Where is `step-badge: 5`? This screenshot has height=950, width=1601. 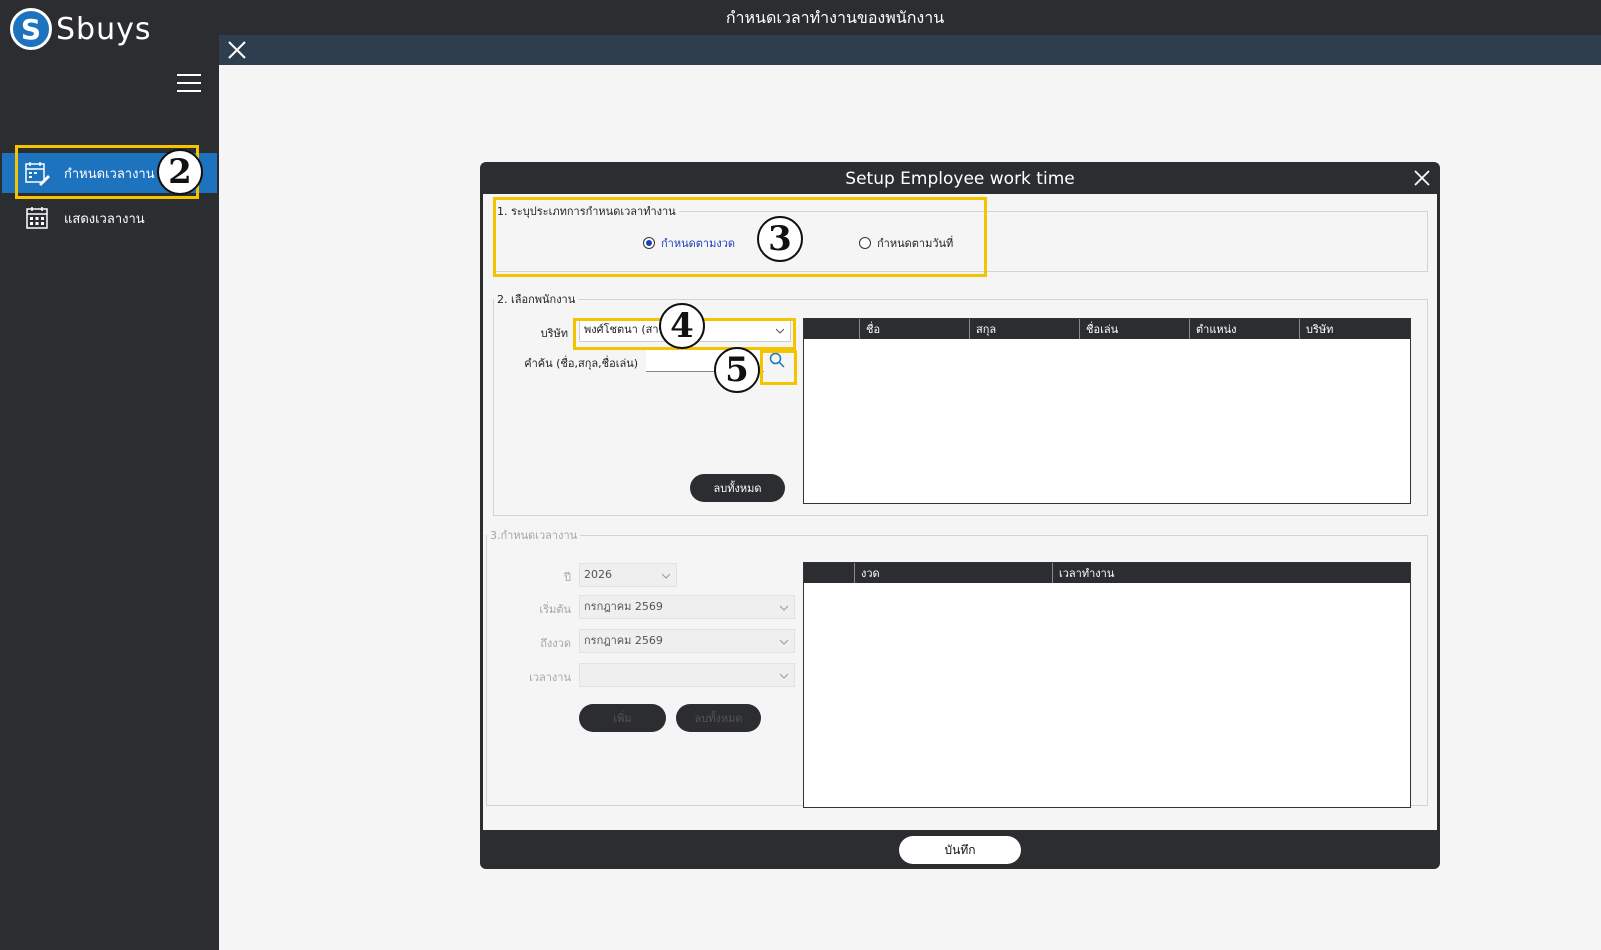
step-badge: 5 is located at coordinates (737, 370).